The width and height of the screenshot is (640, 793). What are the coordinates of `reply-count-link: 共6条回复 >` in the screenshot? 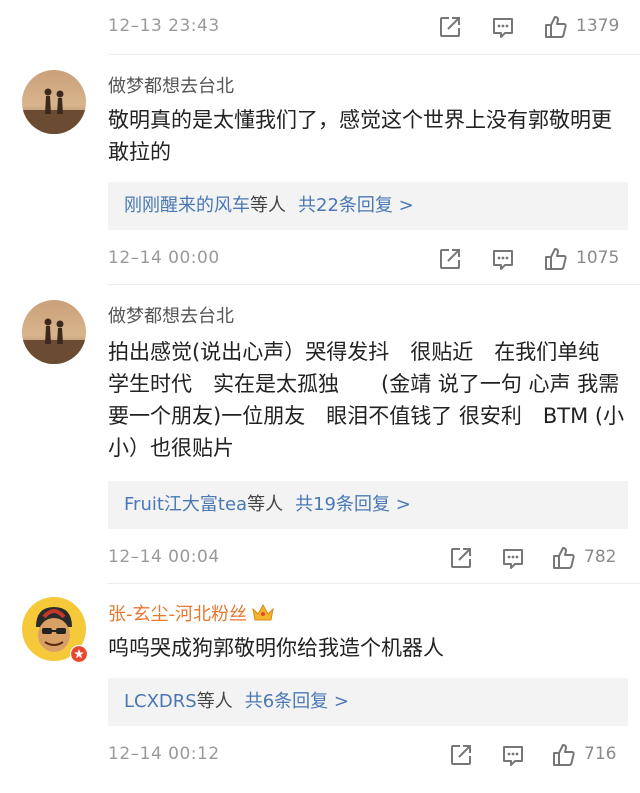 It's located at (297, 701).